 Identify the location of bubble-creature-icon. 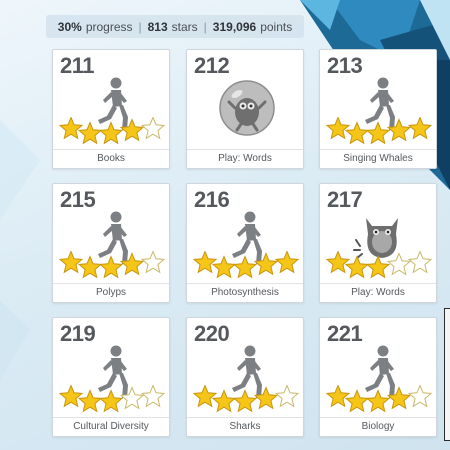
(247, 108).